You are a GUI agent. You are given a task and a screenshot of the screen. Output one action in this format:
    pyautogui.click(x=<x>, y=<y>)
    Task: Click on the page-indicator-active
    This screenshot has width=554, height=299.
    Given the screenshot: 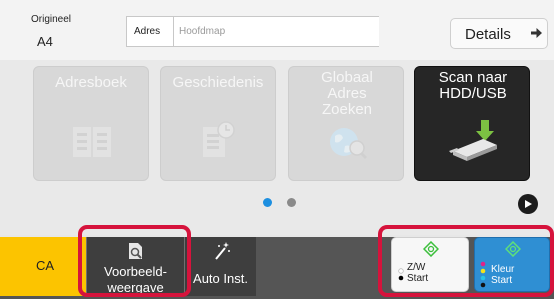 What is the action you would take?
    pyautogui.click(x=267, y=202)
    